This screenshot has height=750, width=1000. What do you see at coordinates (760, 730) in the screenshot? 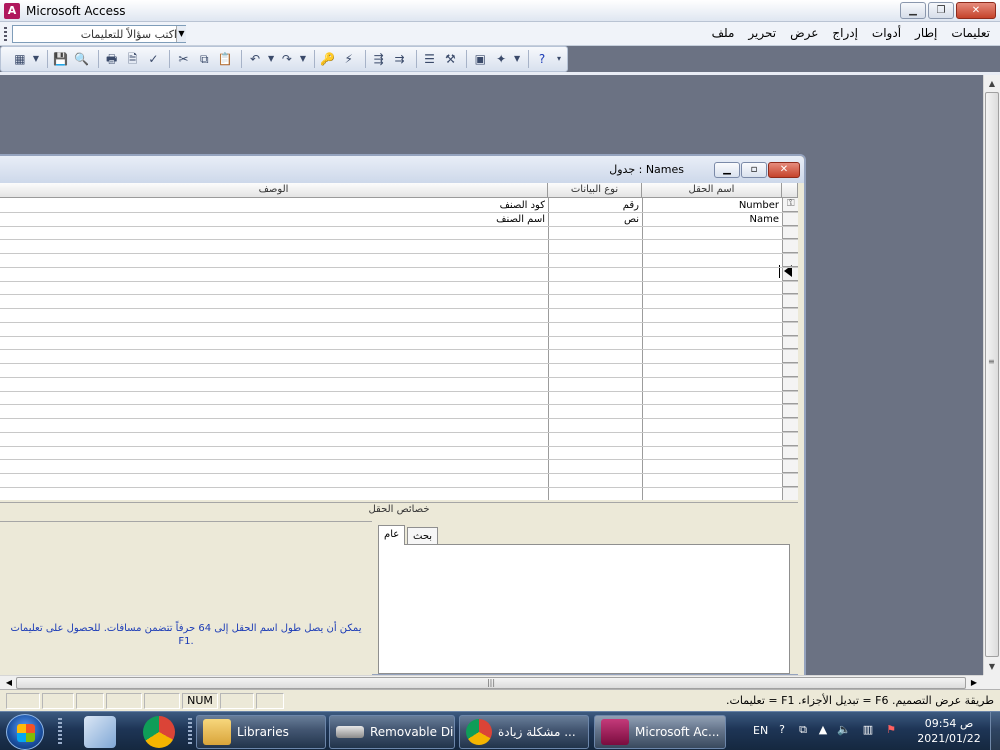
I see `language-indicator: EN` at bounding box center [760, 730].